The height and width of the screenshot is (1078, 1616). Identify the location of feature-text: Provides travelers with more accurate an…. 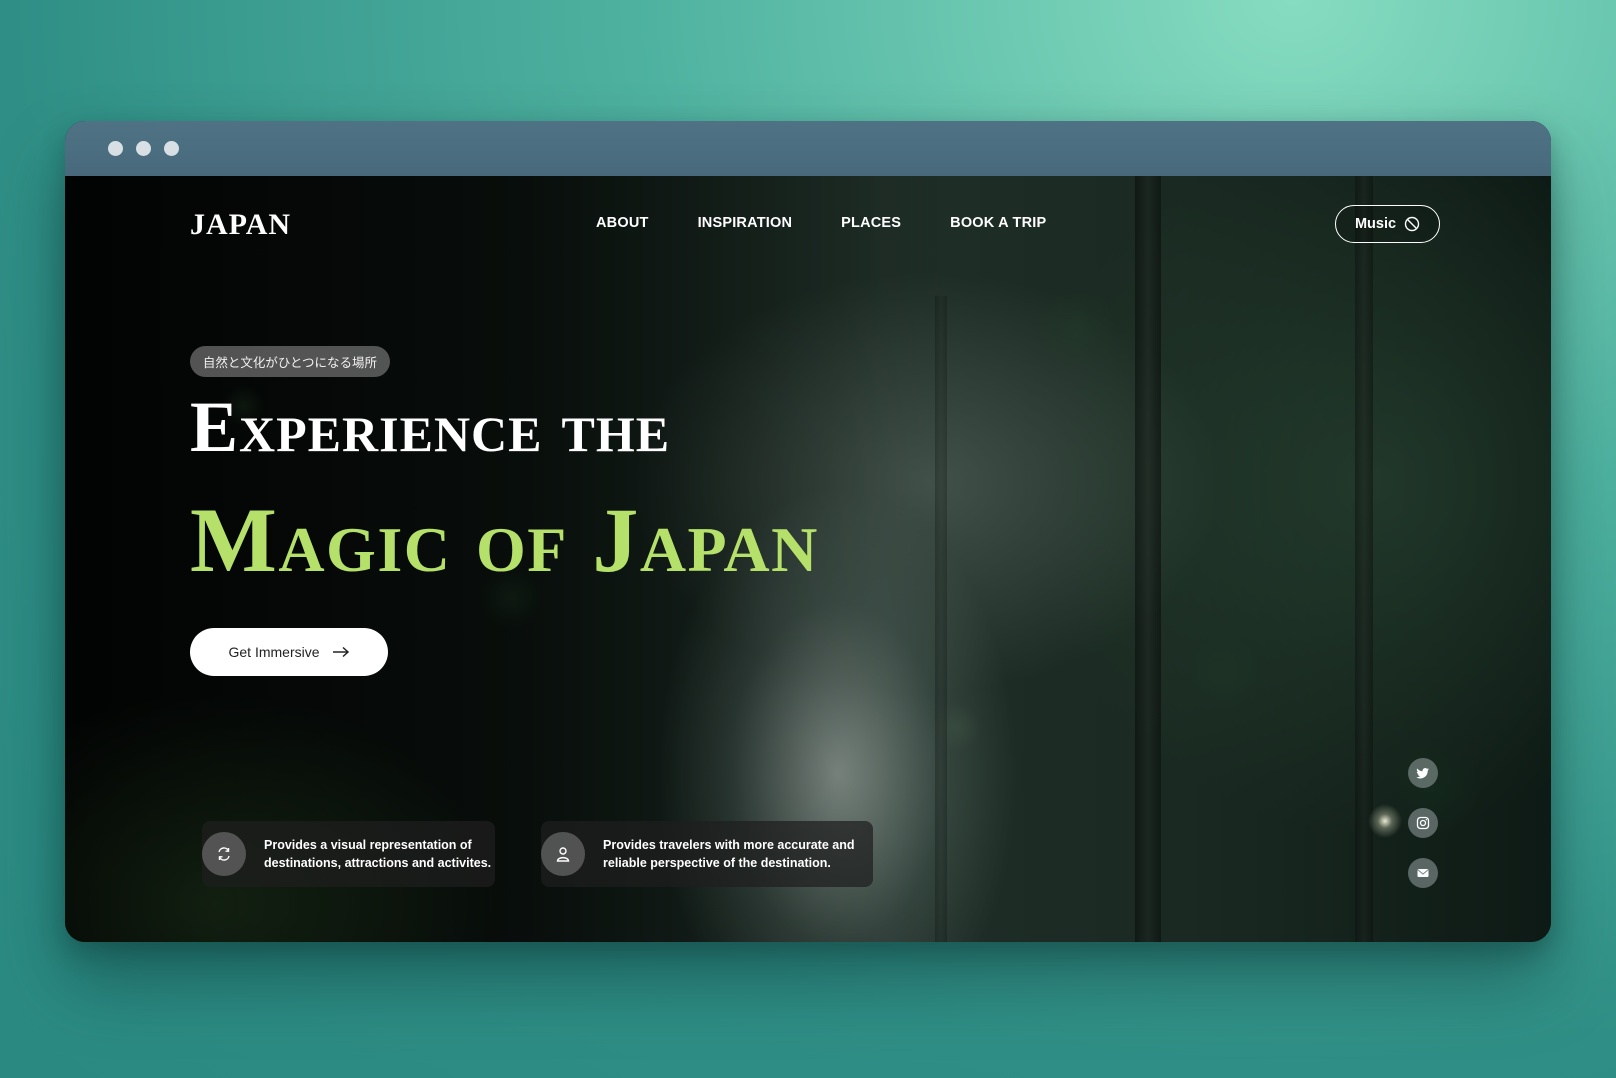
(729, 854).